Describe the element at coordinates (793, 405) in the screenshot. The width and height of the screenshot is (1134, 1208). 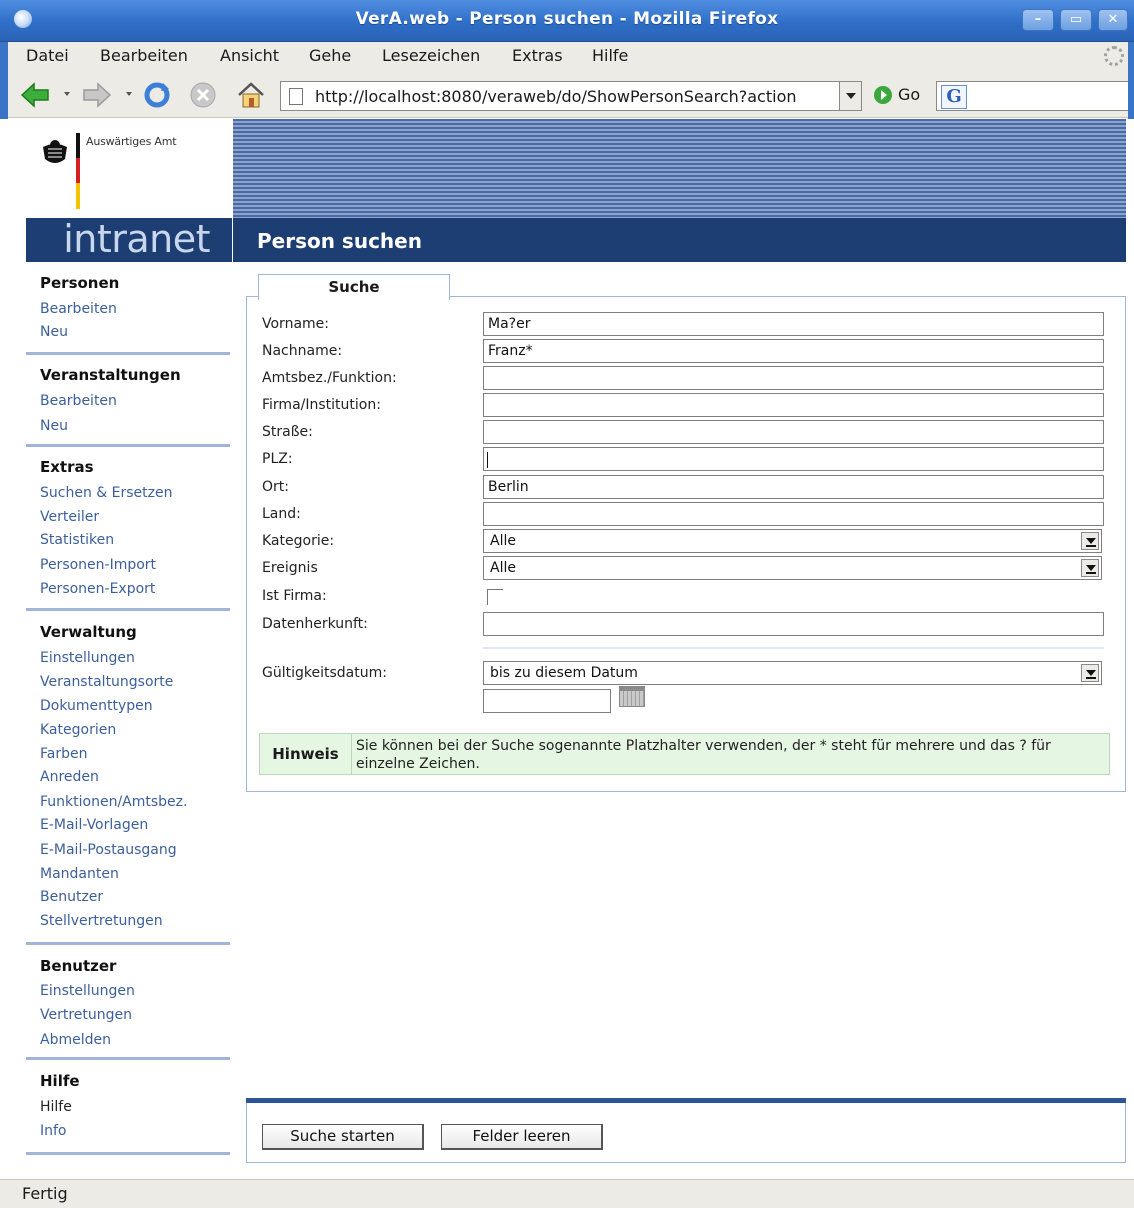
I see `firma-input` at that location.